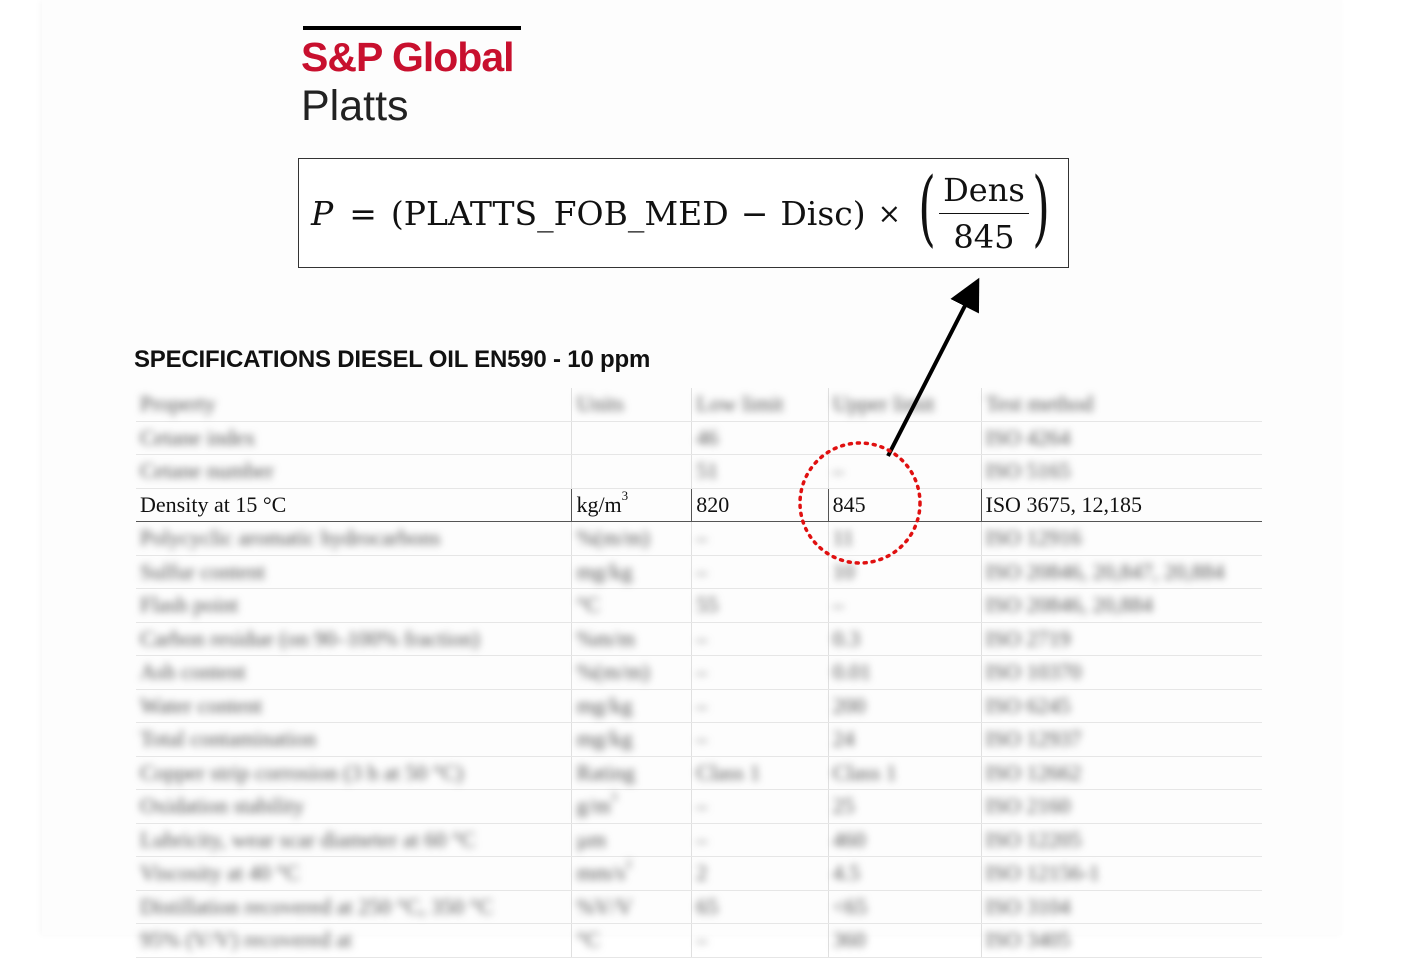  What do you see at coordinates (707, 437) in the screenshot?
I see `cell-low-limit-text: 46` at bounding box center [707, 437].